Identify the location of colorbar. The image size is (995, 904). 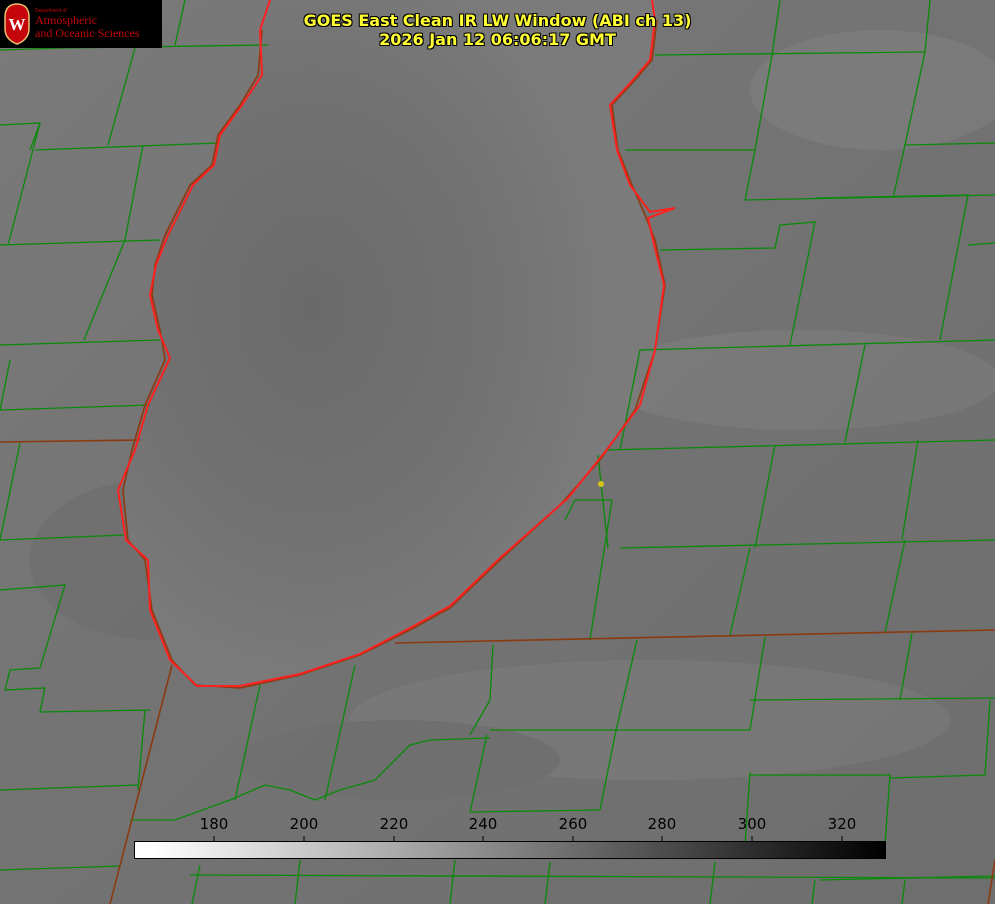
(510, 850).